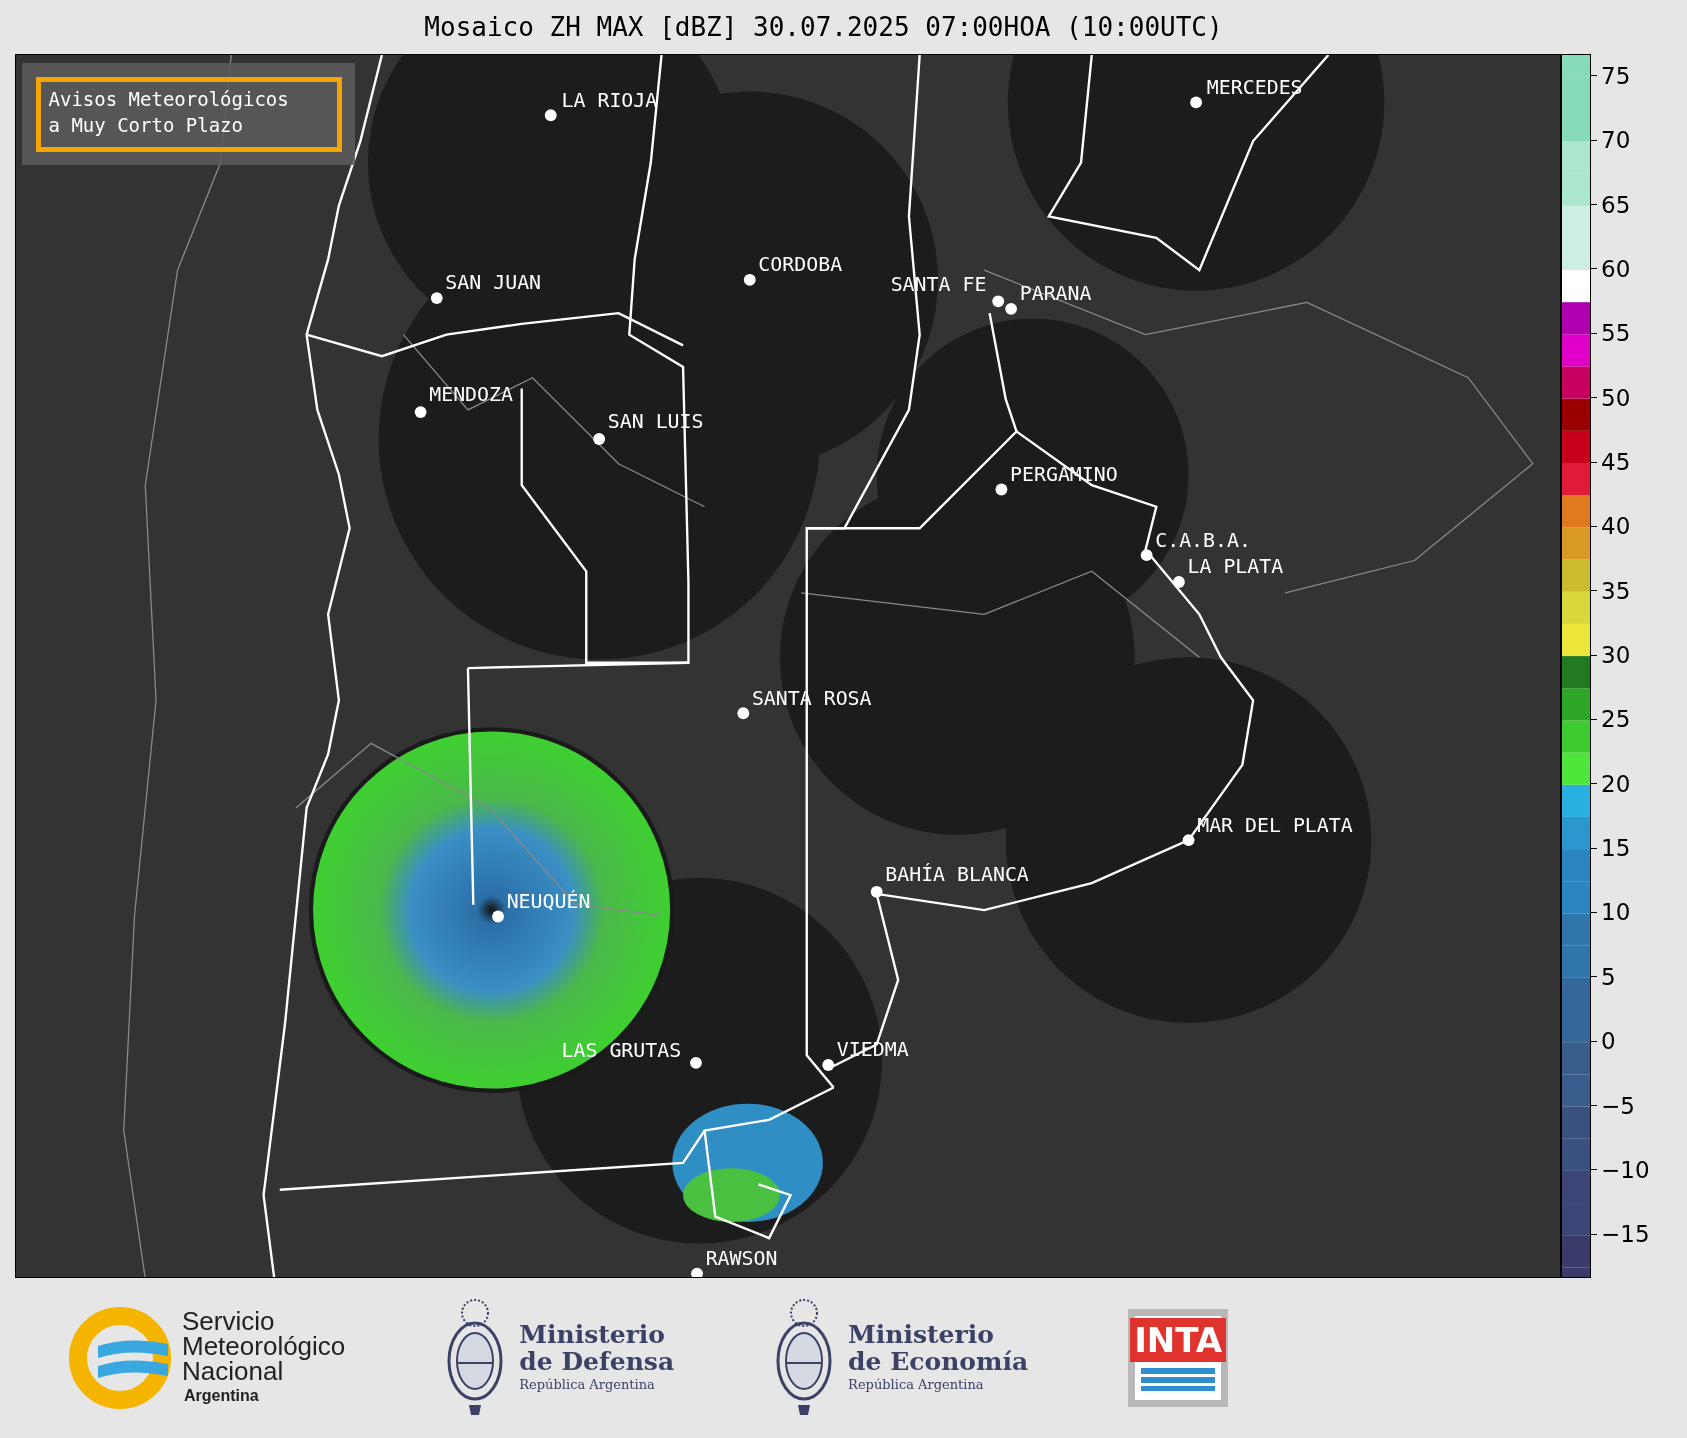 This screenshot has height=1438, width=1687. What do you see at coordinates (120, 1358) in the screenshot?
I see `smn-logo-icon` at bounding box center [120, 1358].